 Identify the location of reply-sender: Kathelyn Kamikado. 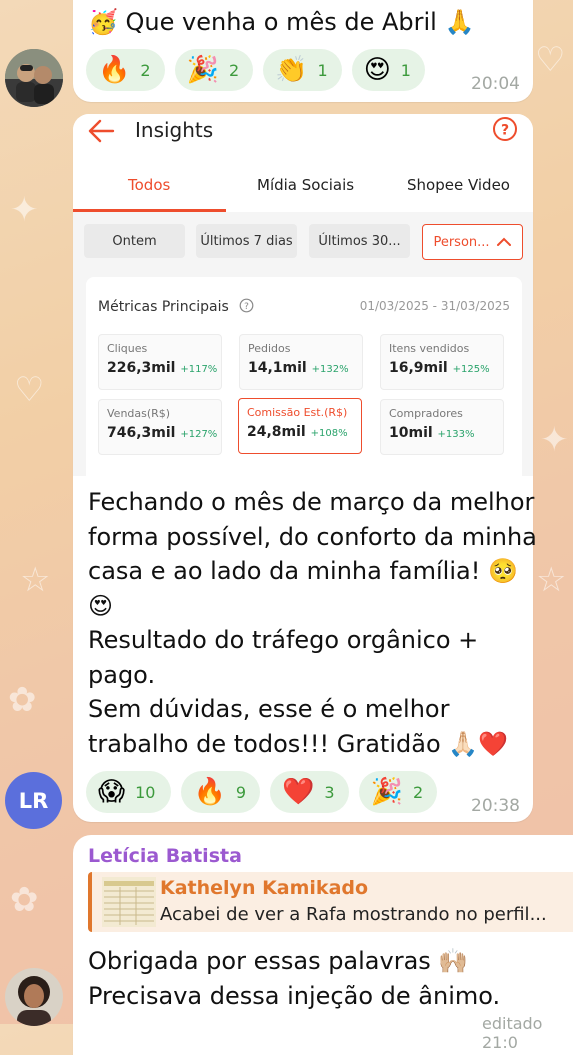
(264, 888).